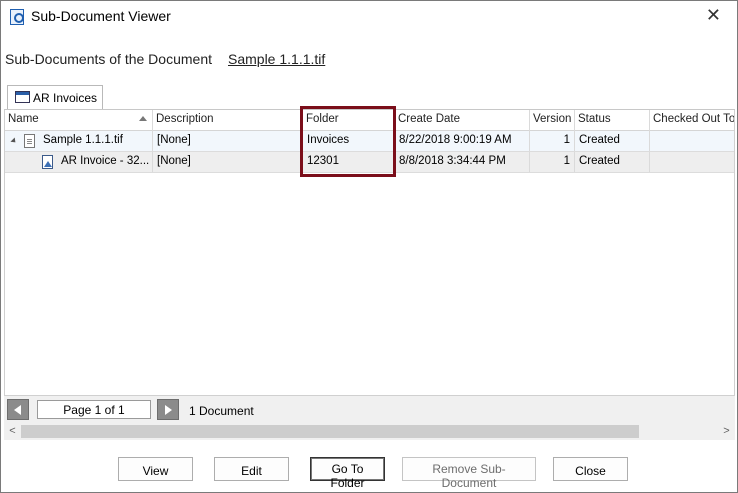 The image size is (738, 493). I want to click on tab-label: AR Invoices, so click(65, 98).